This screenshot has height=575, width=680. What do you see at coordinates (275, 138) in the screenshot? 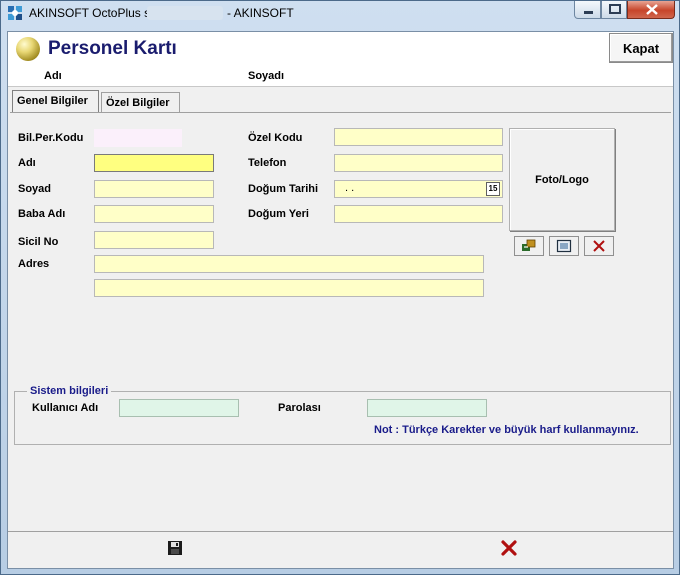
I see `ozel-kodu-label: Özel Kodu` at bounding box center [275, 138].